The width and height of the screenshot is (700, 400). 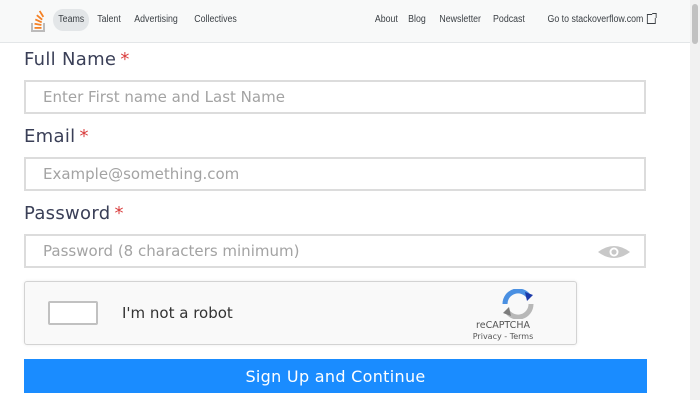 What do you see at coordinates (177, 313) in the screenshot?
I see `recaptcha-label: I'm not a robot` at bounding box center [177, 313].